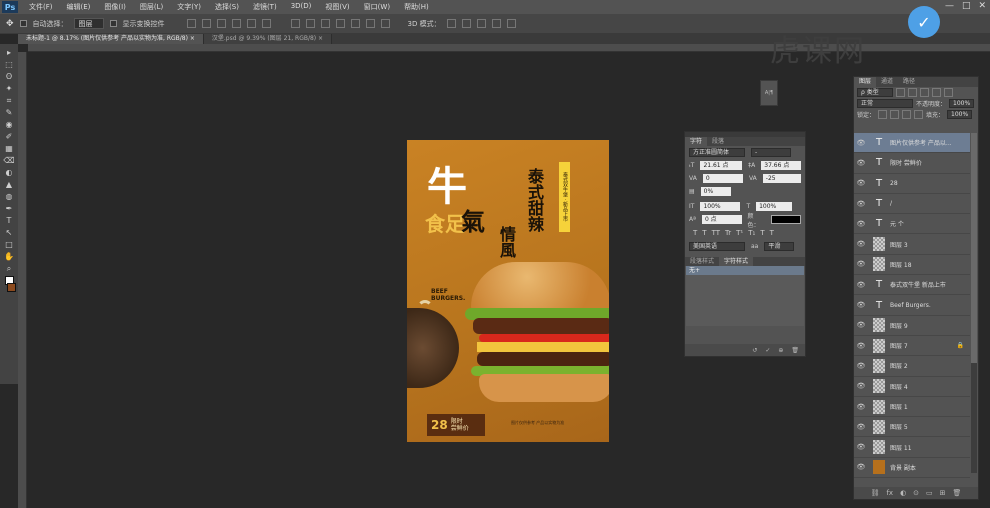  Describe the element at coordinates (9, 244) in the screenshot. I see `tool-16-icon: □` at that location.